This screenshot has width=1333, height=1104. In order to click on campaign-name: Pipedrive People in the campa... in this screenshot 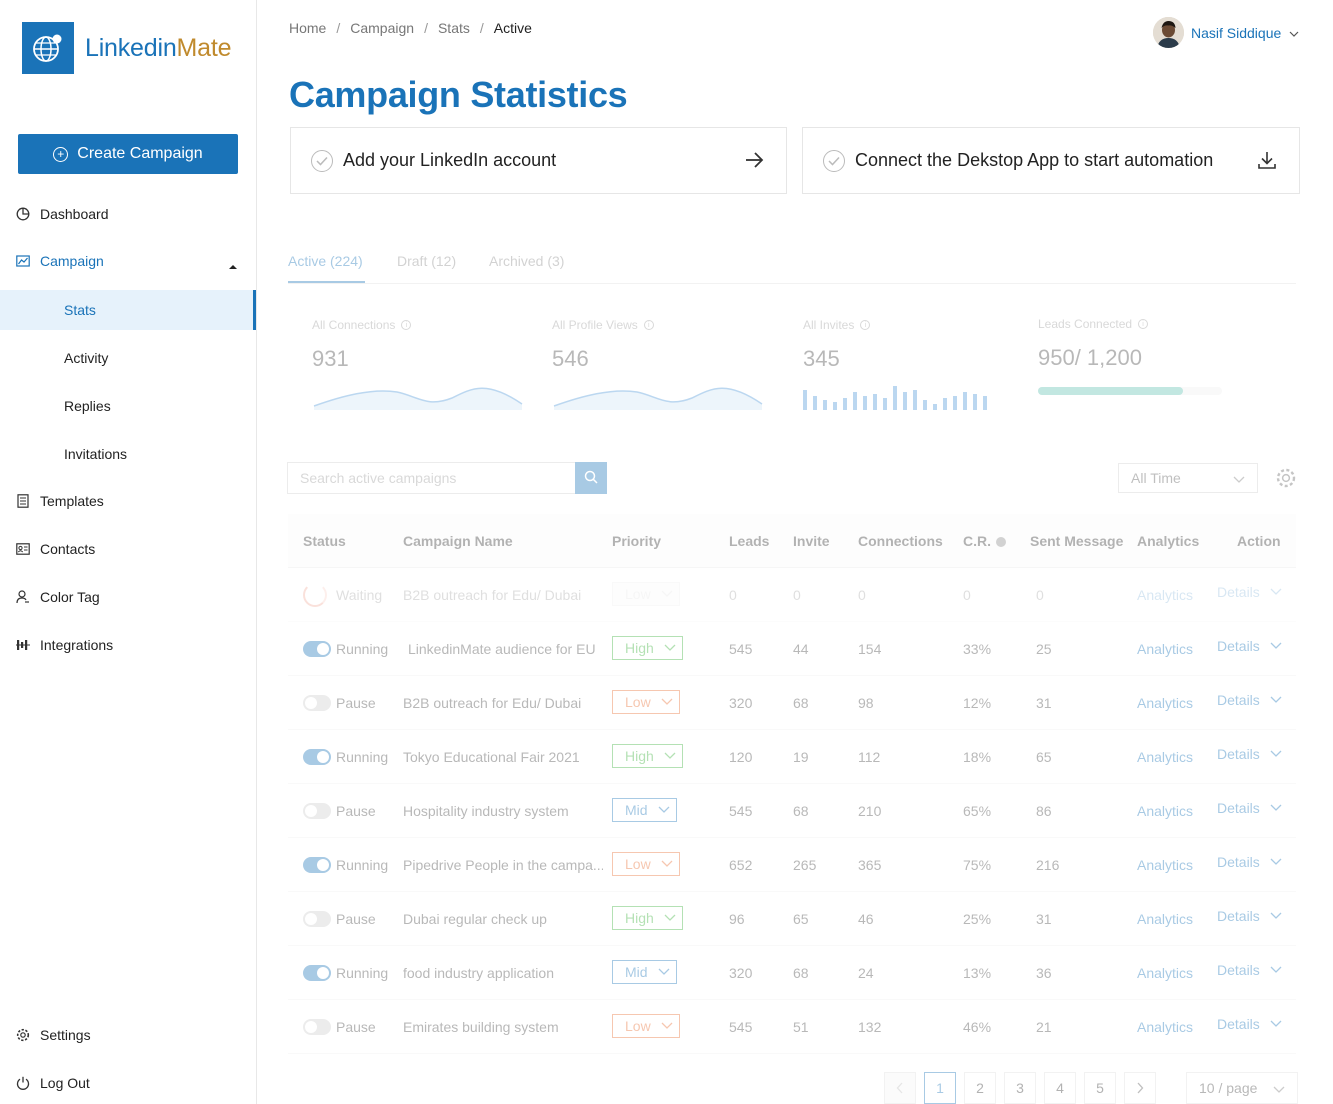, I will do `click(503, 865)`.